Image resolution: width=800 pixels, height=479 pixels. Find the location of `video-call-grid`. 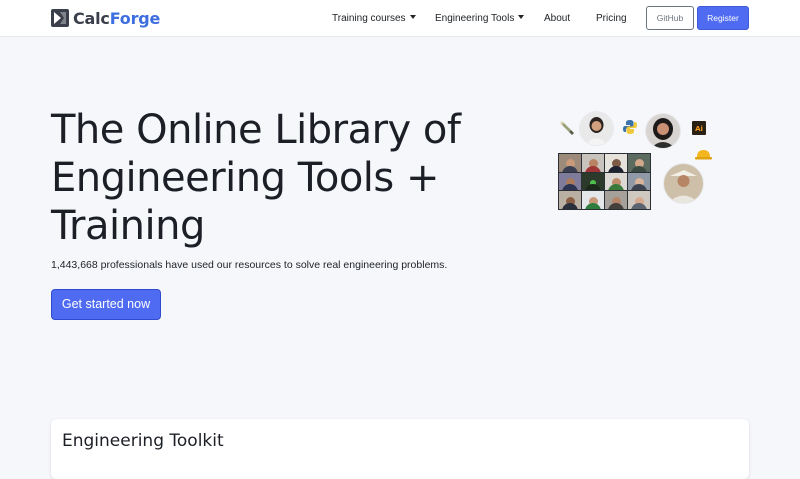

video-call-grid is located at coordinates (604, 181).